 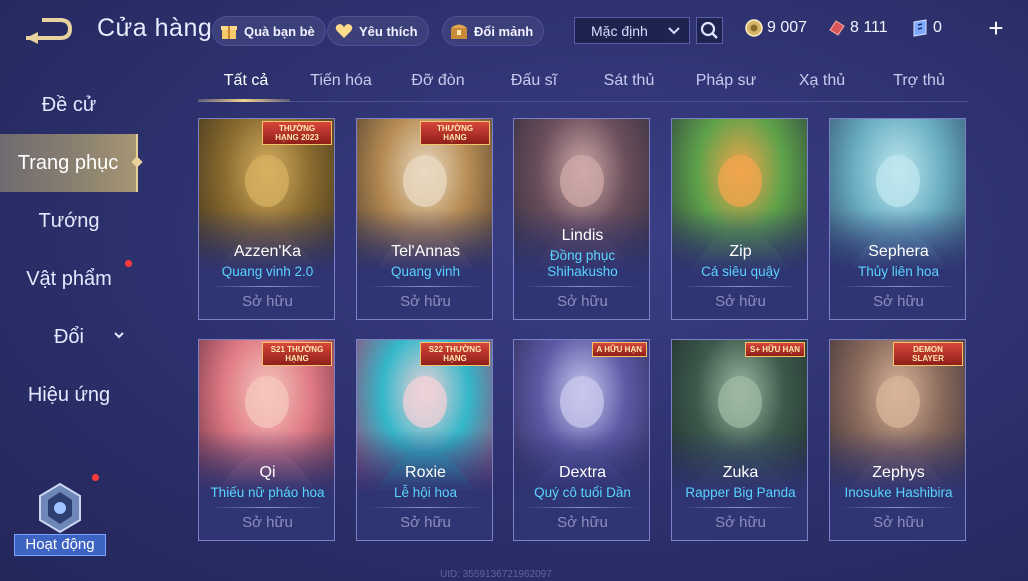 I want to click on tab-label: Đấu sĩ, so click(x=534, y=80).